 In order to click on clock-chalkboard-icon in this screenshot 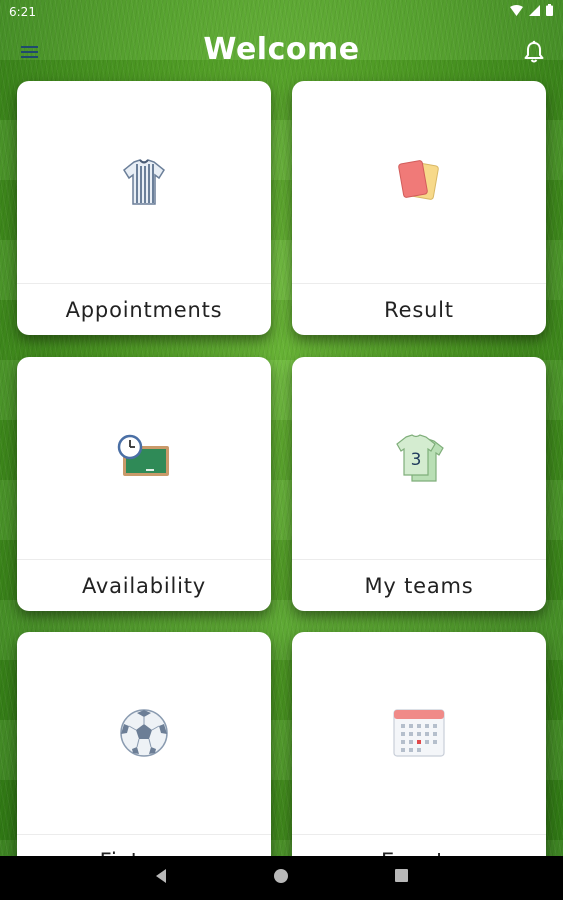, I will do `click(143, 455)`.